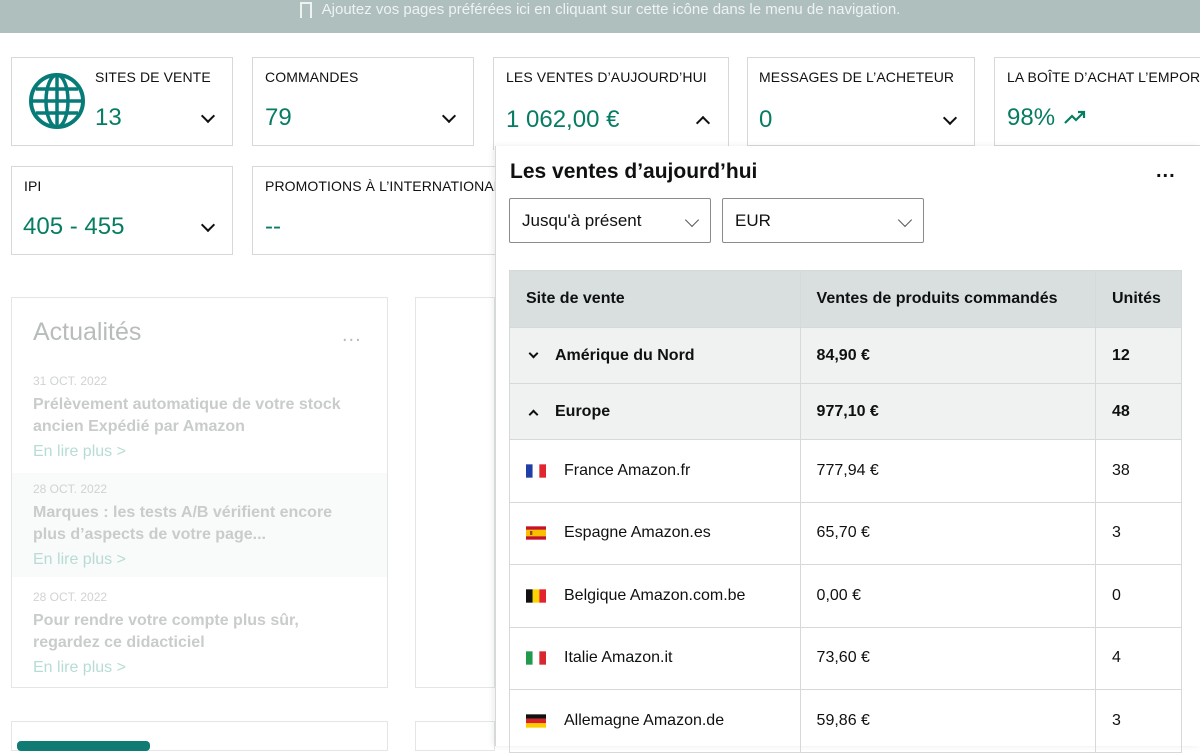 The height and width of the screenshot is (753, 1200). Describe the element at coordinates (382, 210) in the screenshot. I see `card-promotions: PROMOTIONS À L’INTERNATIONAL --` at that location.